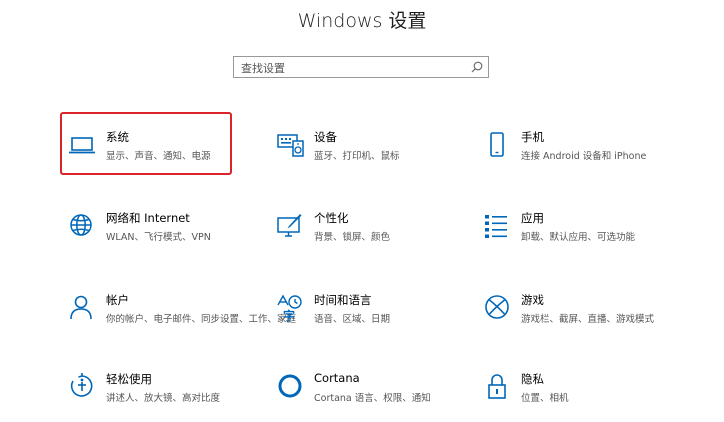 Image resolution: width=724 pixels, height=422 pixels. Describe the element at coordinates (352, 237) in the screenshot. I see `tile-desc: 背景、锁屏、颜色` at that location.